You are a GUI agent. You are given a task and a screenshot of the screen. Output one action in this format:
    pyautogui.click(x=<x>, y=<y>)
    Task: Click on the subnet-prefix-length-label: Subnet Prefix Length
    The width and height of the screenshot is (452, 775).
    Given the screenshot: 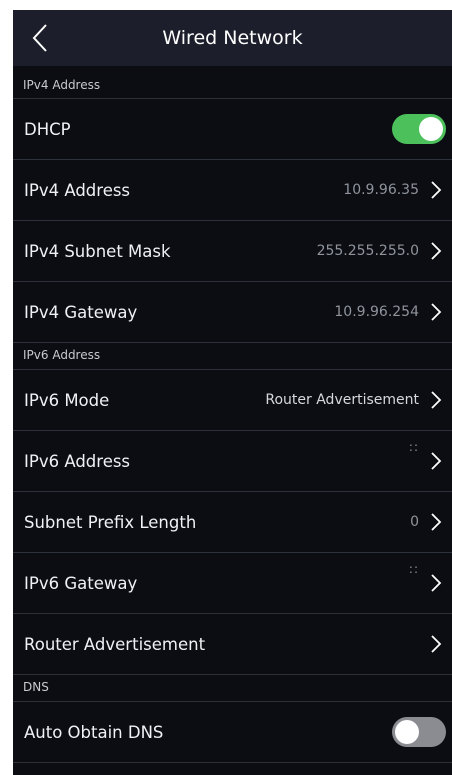 What is the action you would take?
    pyautogui.click(x=110, y=522)
    